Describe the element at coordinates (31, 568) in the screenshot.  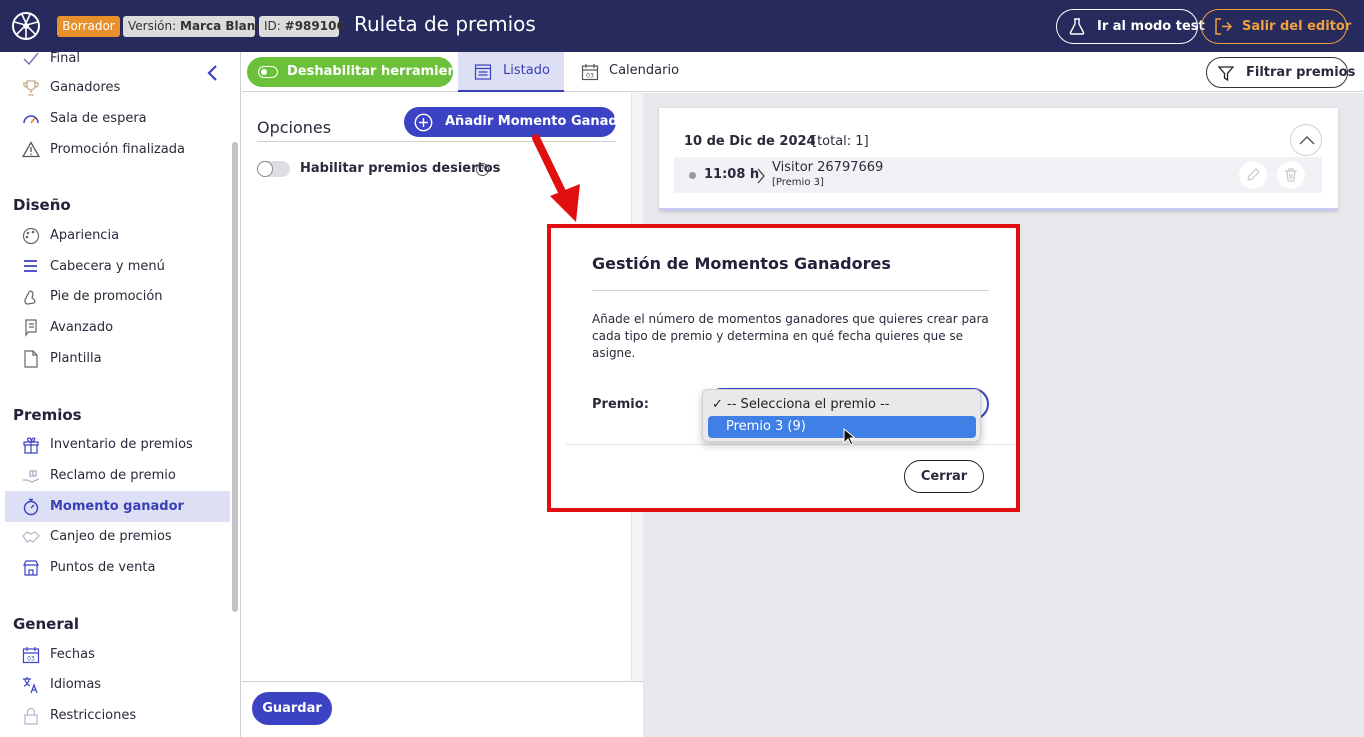
I see `store-icon` at that location.